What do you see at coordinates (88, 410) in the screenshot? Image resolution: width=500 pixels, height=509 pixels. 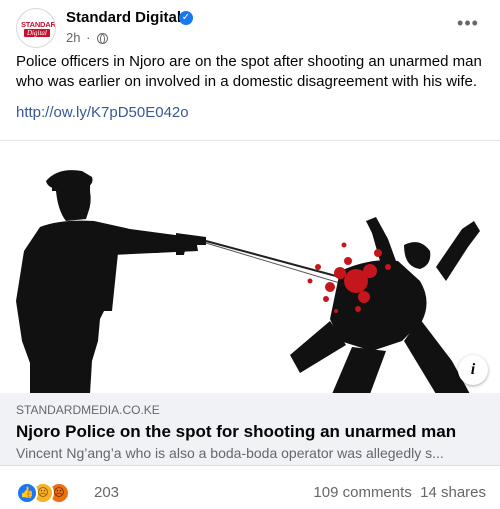 I see `link-domain: STANDARDMEDIA.CO.KE` at bounding box center [88, 410].